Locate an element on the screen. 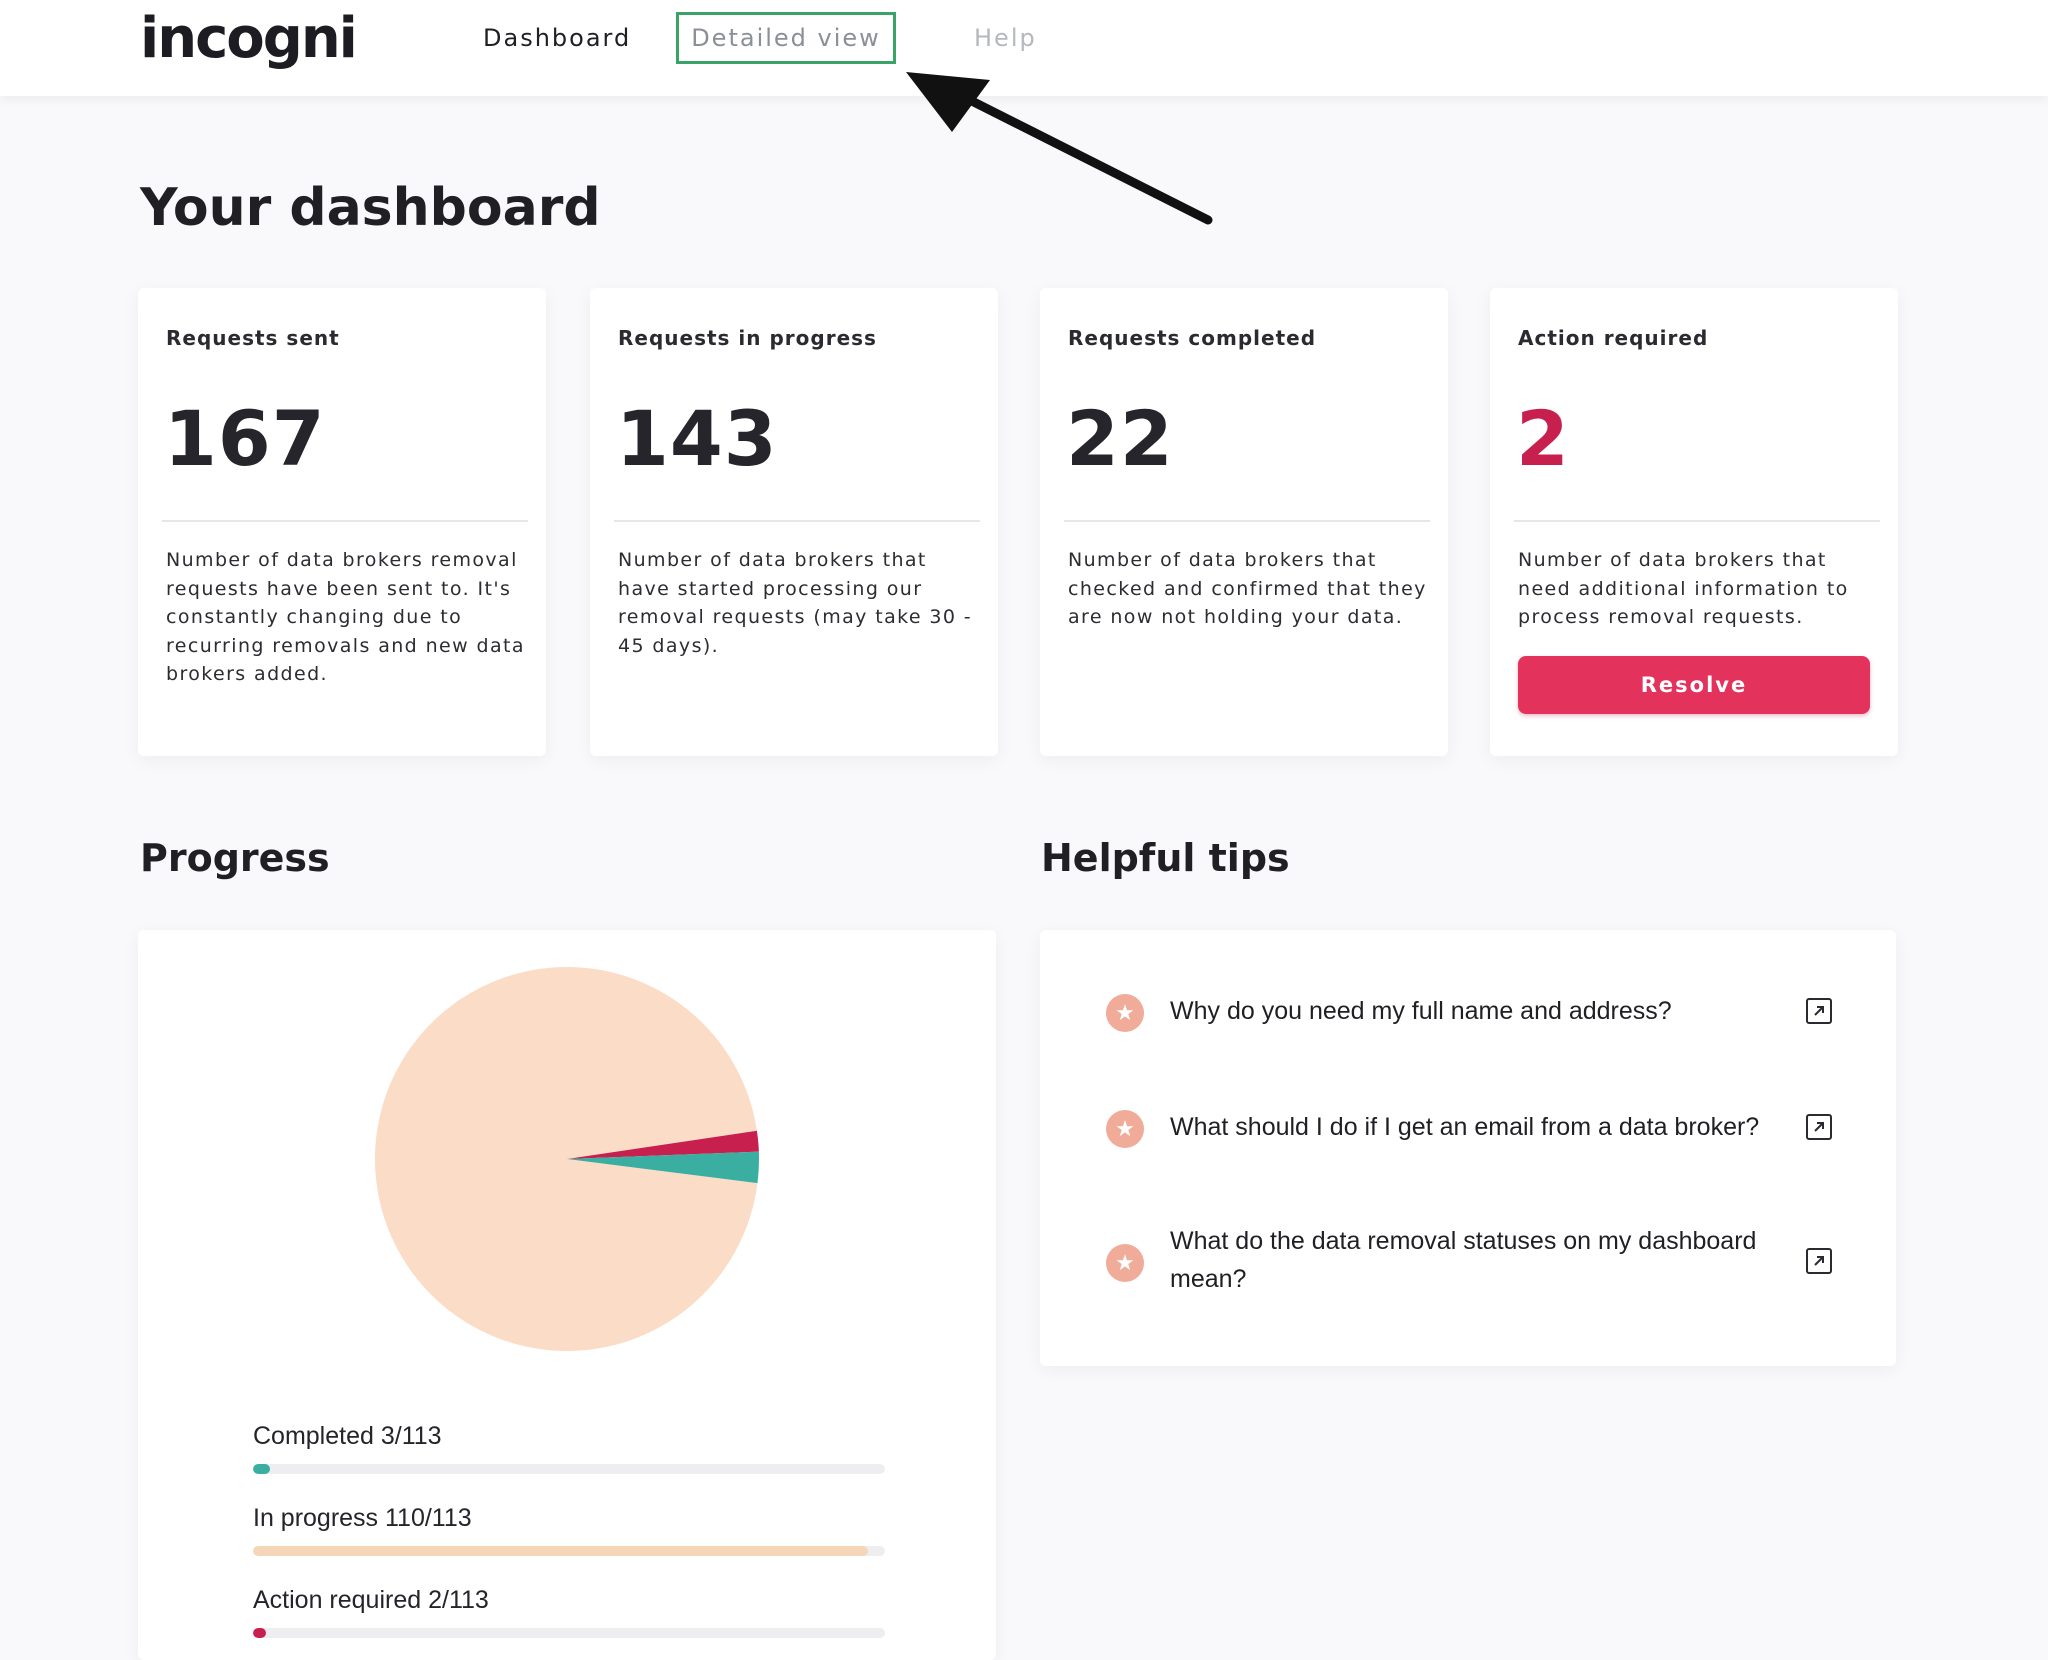 This screenshot has height=1660, width=2048. progress-bar-label-action-required: Action required 2/113 is located at coordinates (371, 1600).